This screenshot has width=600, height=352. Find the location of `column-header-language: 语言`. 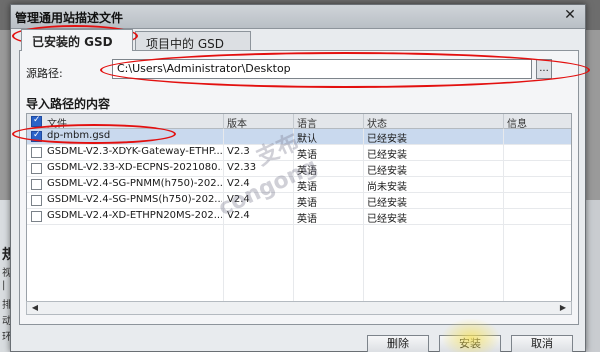

column-header-language: 语言 is located at coordinates (307, 122).